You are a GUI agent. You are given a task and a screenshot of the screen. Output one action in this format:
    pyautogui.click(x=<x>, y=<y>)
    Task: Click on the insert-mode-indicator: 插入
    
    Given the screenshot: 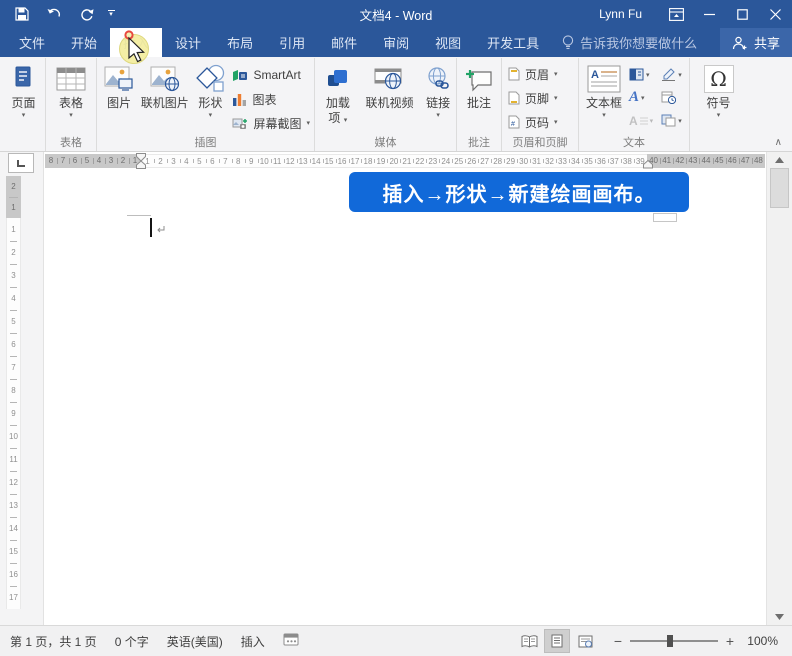 What is the action you would take?
    pyautogui.click(x=253, y=641)
    